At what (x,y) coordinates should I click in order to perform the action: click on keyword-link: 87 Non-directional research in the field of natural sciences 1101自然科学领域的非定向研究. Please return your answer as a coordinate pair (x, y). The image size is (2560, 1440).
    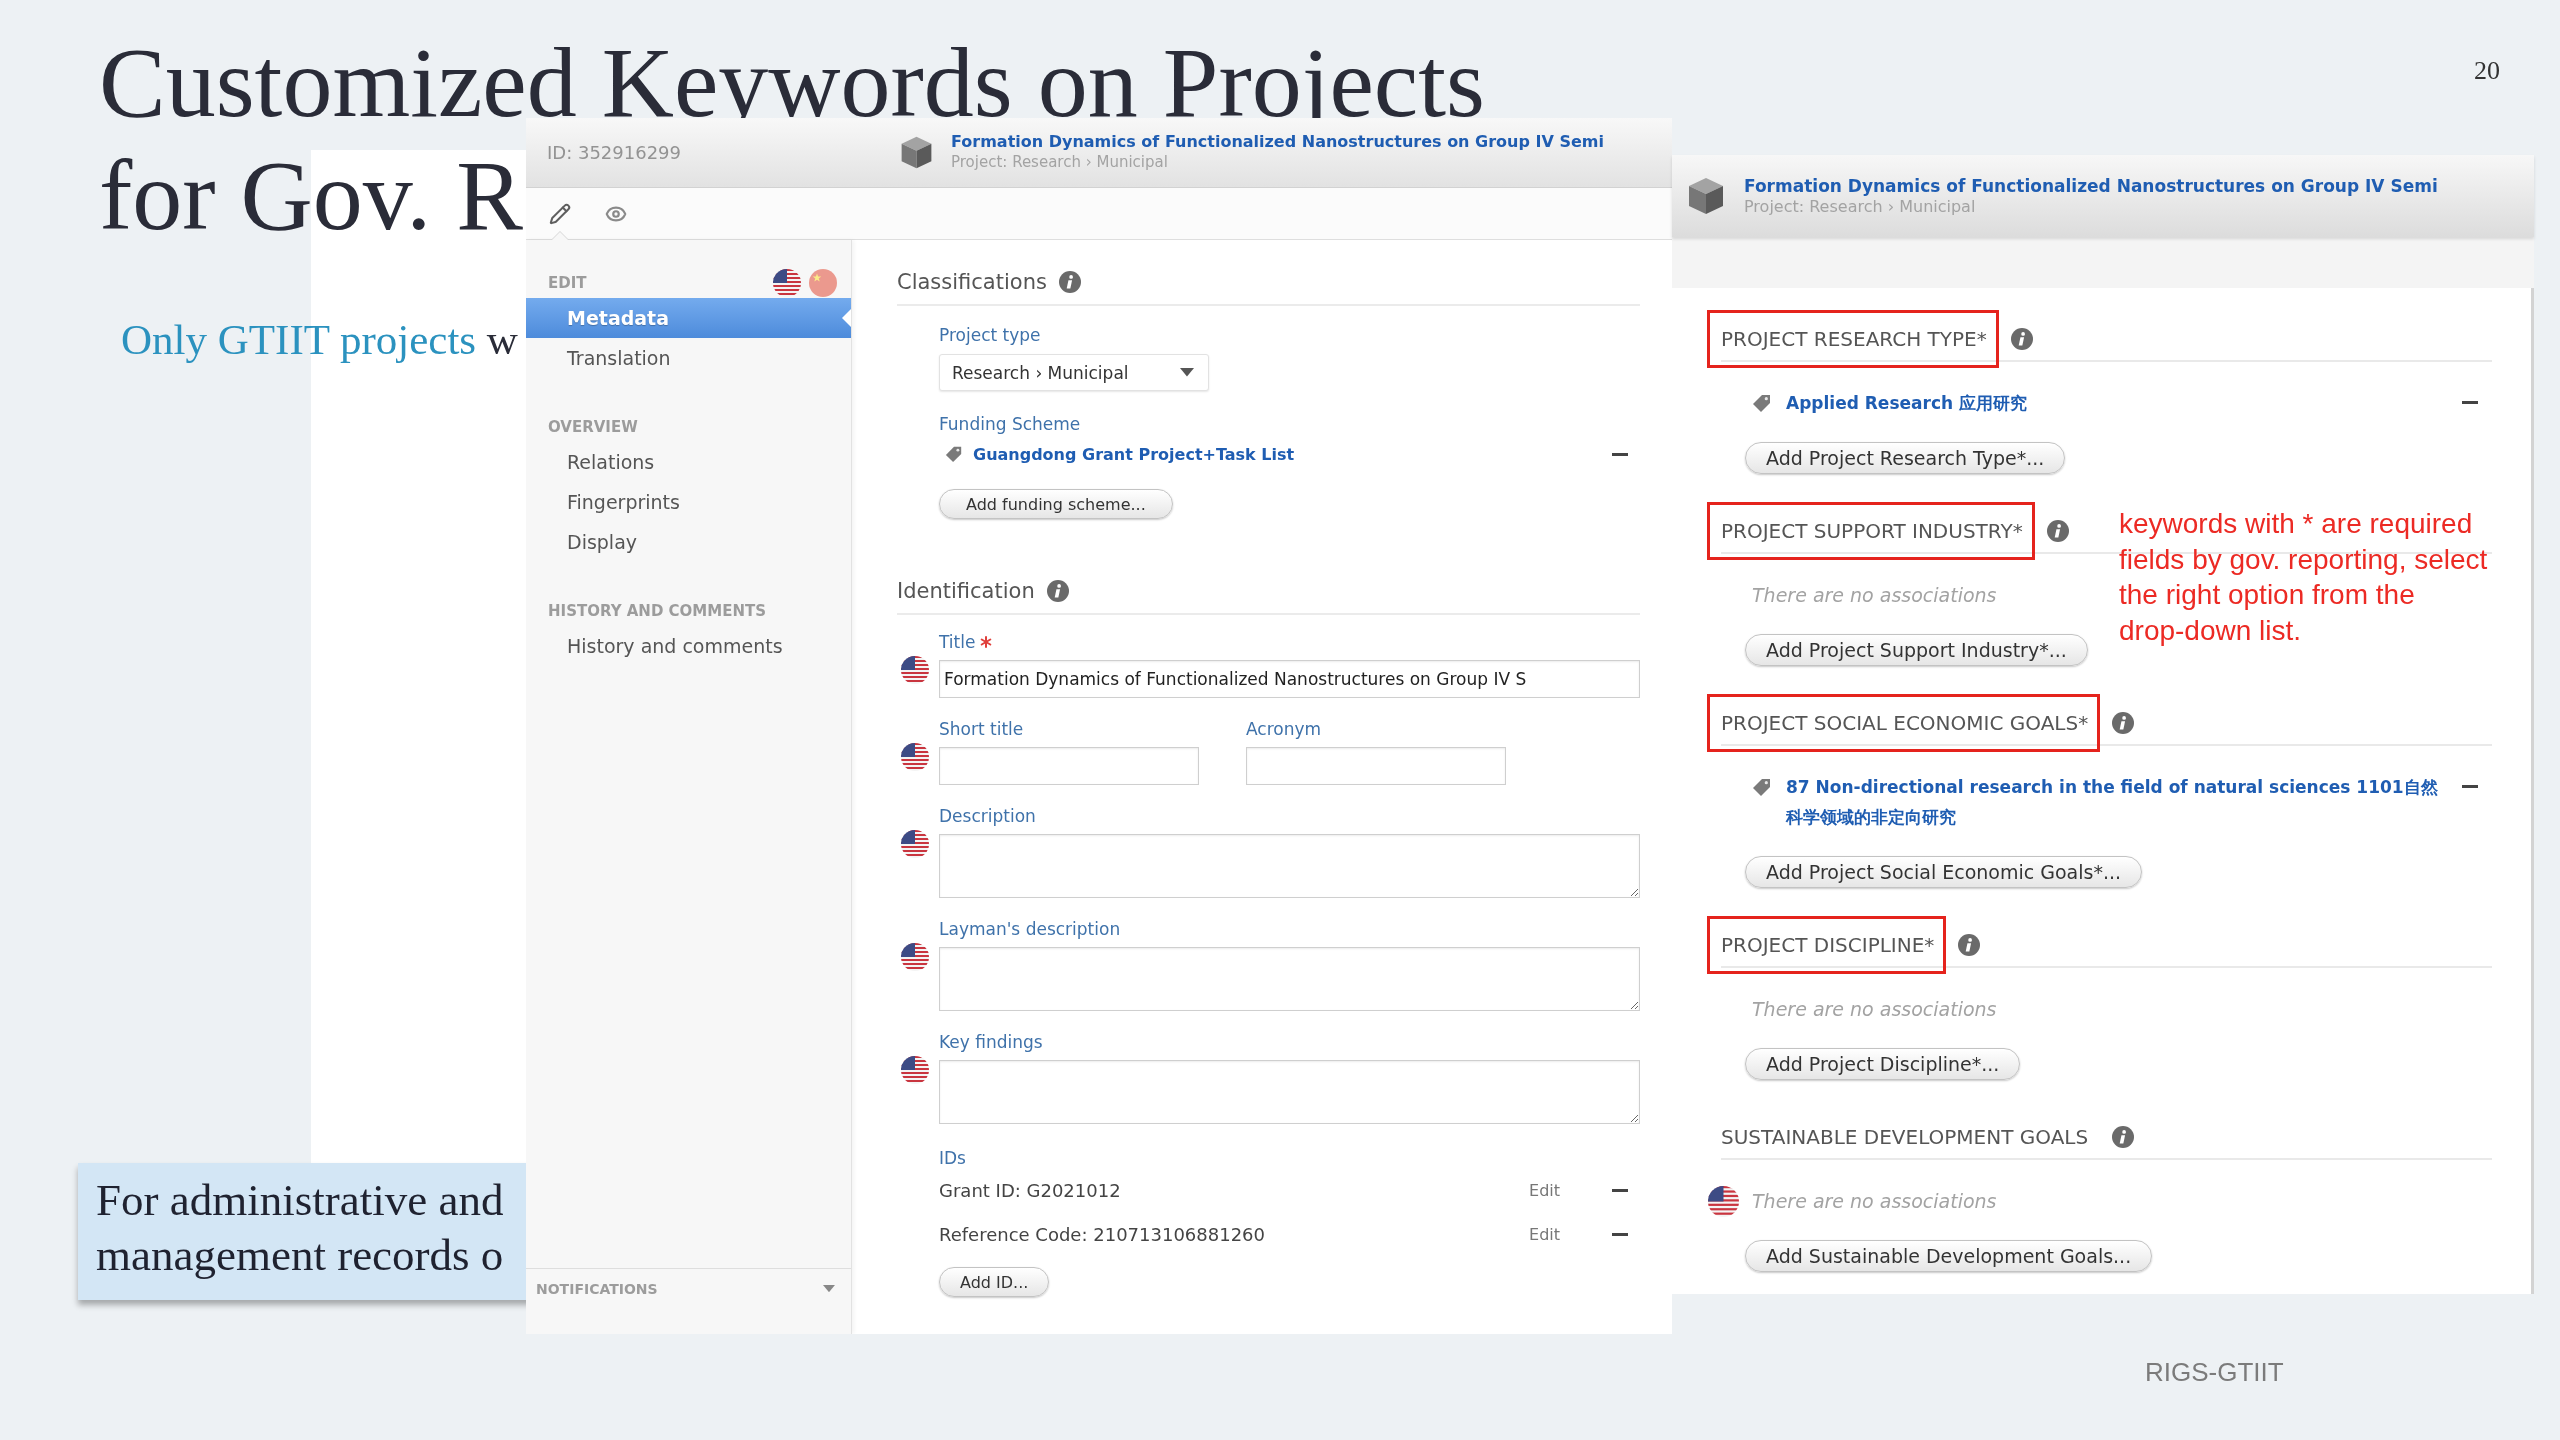
    Looking at the image, I should click on (2112, 802).